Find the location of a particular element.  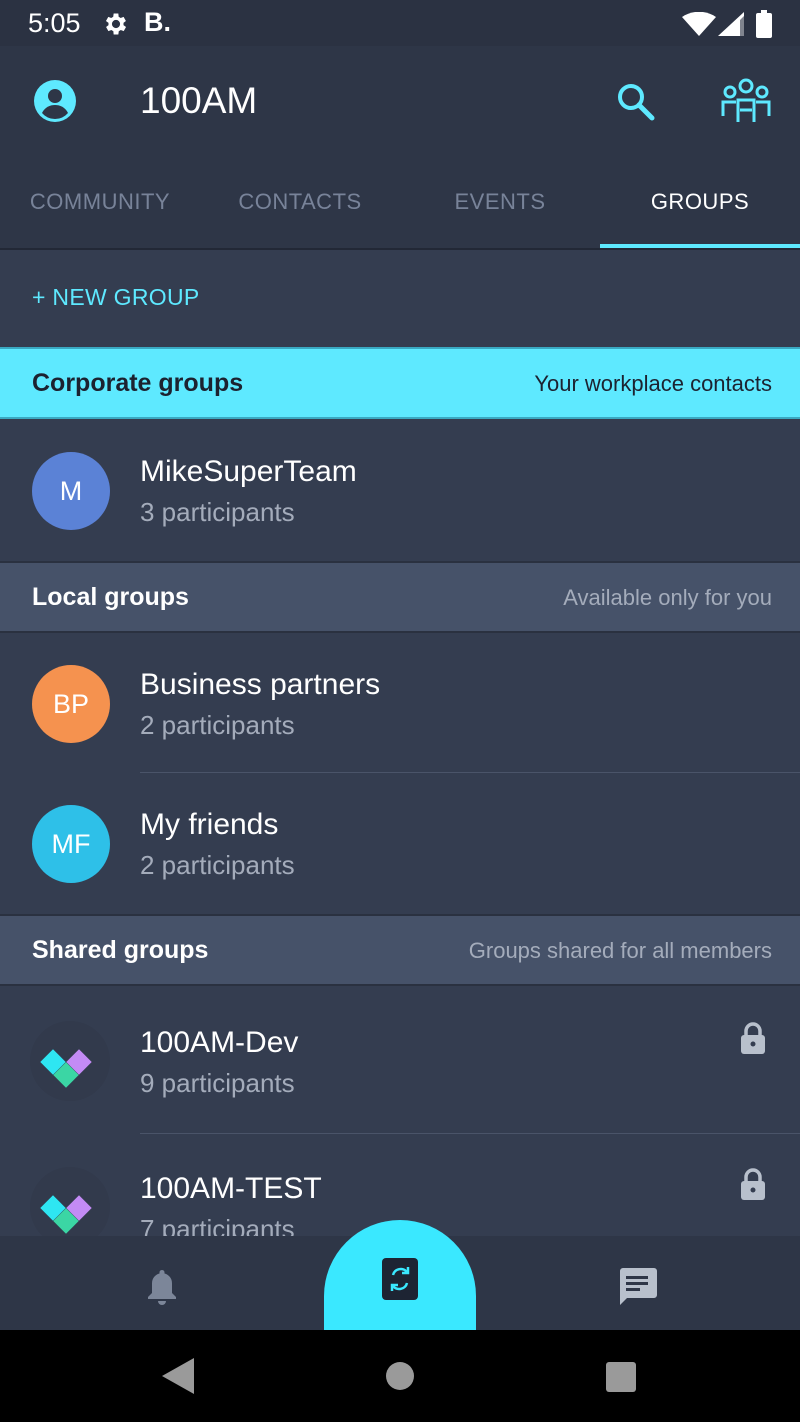

group-name: 100AM-Dev is located at coordinates (219, 1042).